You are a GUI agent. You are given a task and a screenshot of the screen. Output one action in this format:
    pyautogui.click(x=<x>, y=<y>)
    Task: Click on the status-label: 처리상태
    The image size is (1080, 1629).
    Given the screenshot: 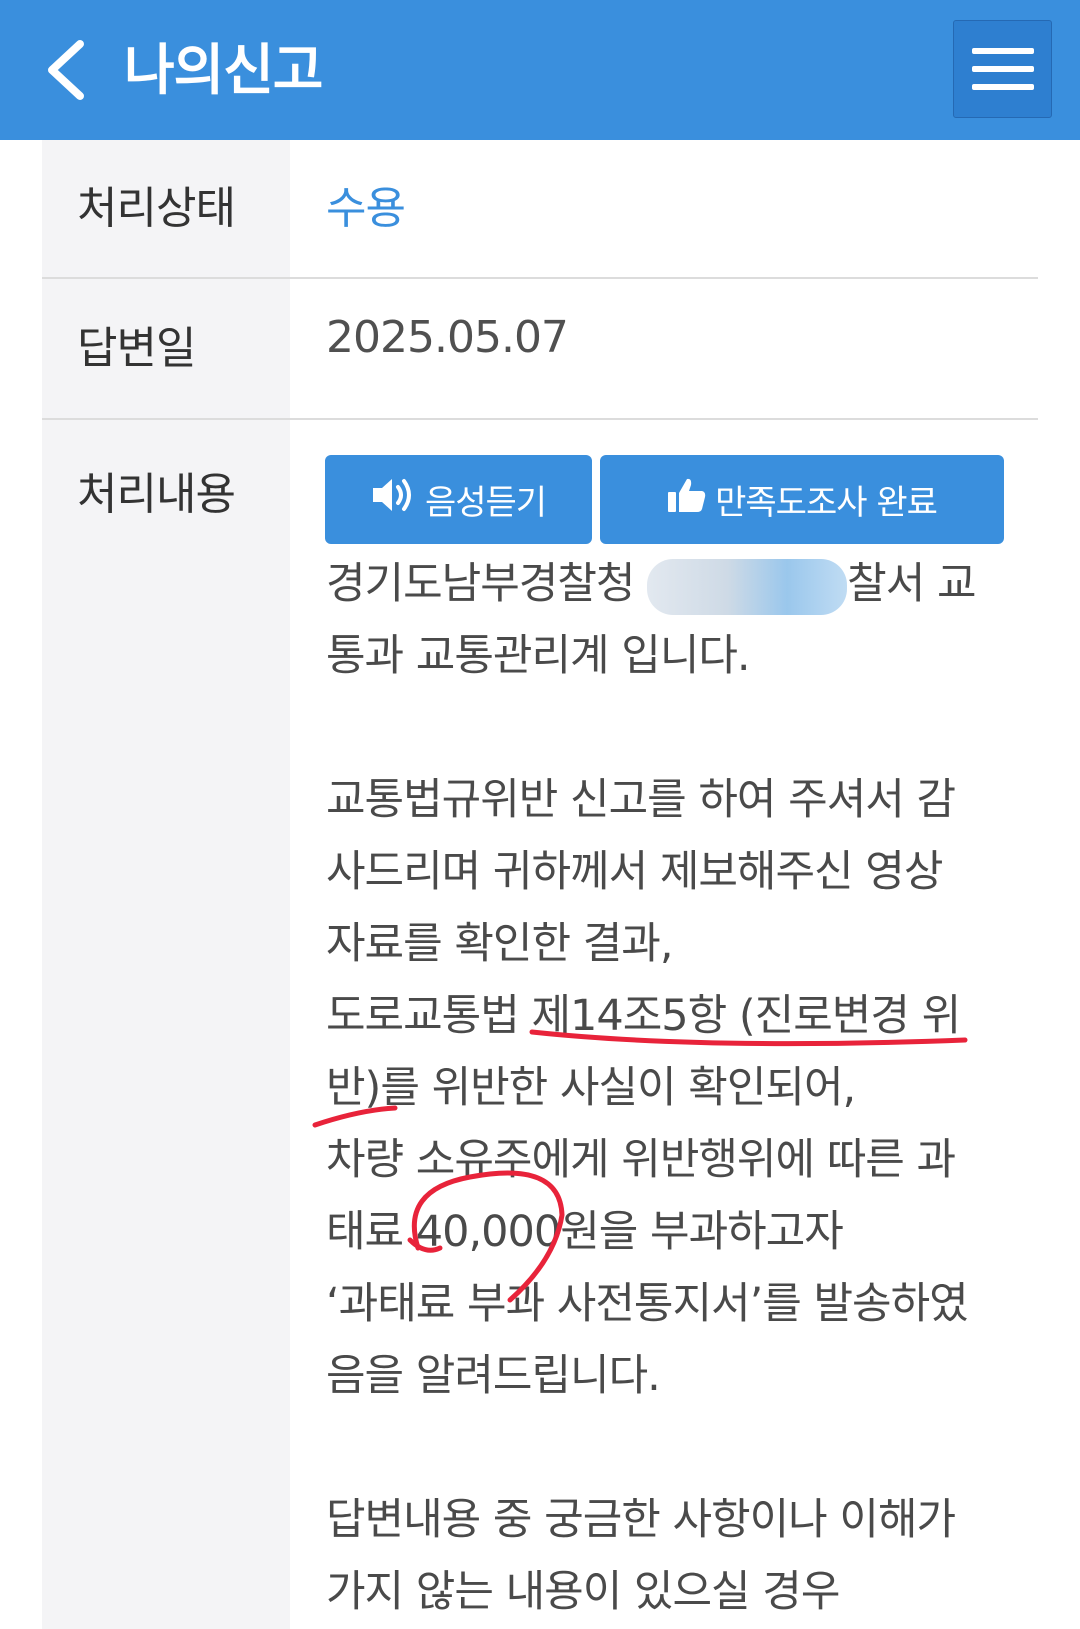 What is the action you would take?
    pyautogui.click(x=156, y=208)
    